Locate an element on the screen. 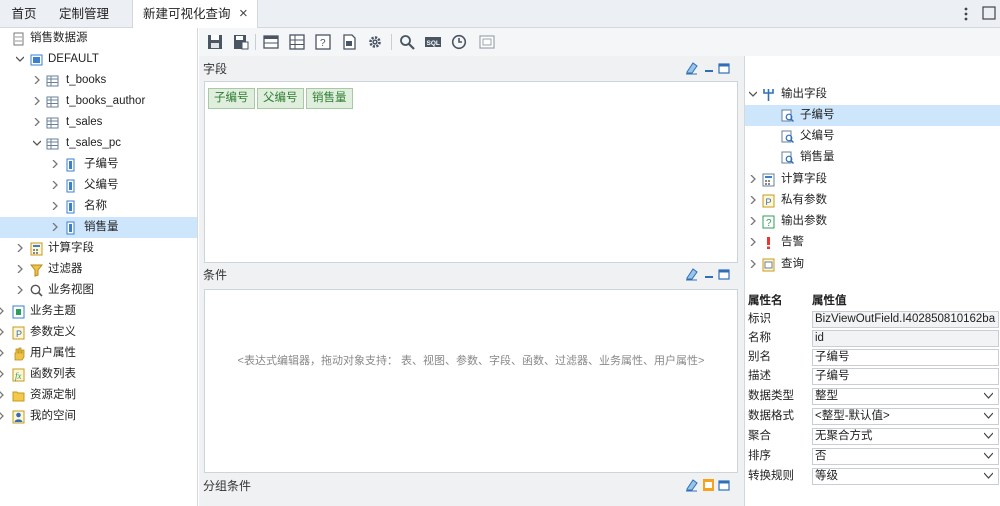  tree-node-table: t_sales is located at coordinates (98, 122).